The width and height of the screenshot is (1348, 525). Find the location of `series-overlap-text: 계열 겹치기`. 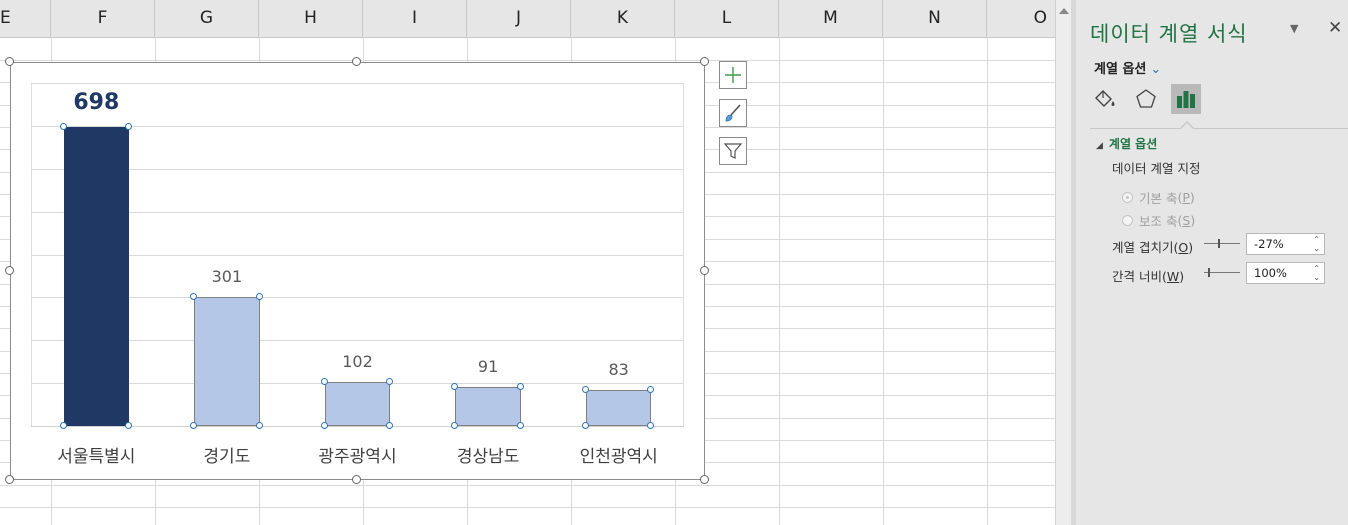

series-overlap-text: 계열 겹치기 is located at coordinates (1143, 247).